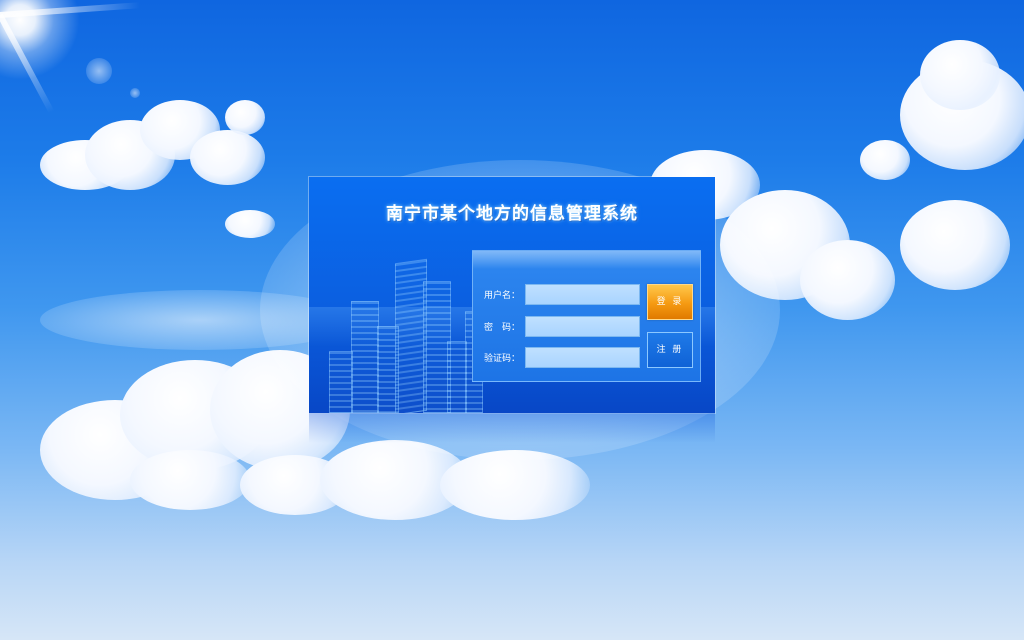 The height and width of the screenshot is (640, 1024). What do you see at coordinates (404, 315) in the screenshot?
I see `city-buildings-illustration` at bounding box center [404, 315].